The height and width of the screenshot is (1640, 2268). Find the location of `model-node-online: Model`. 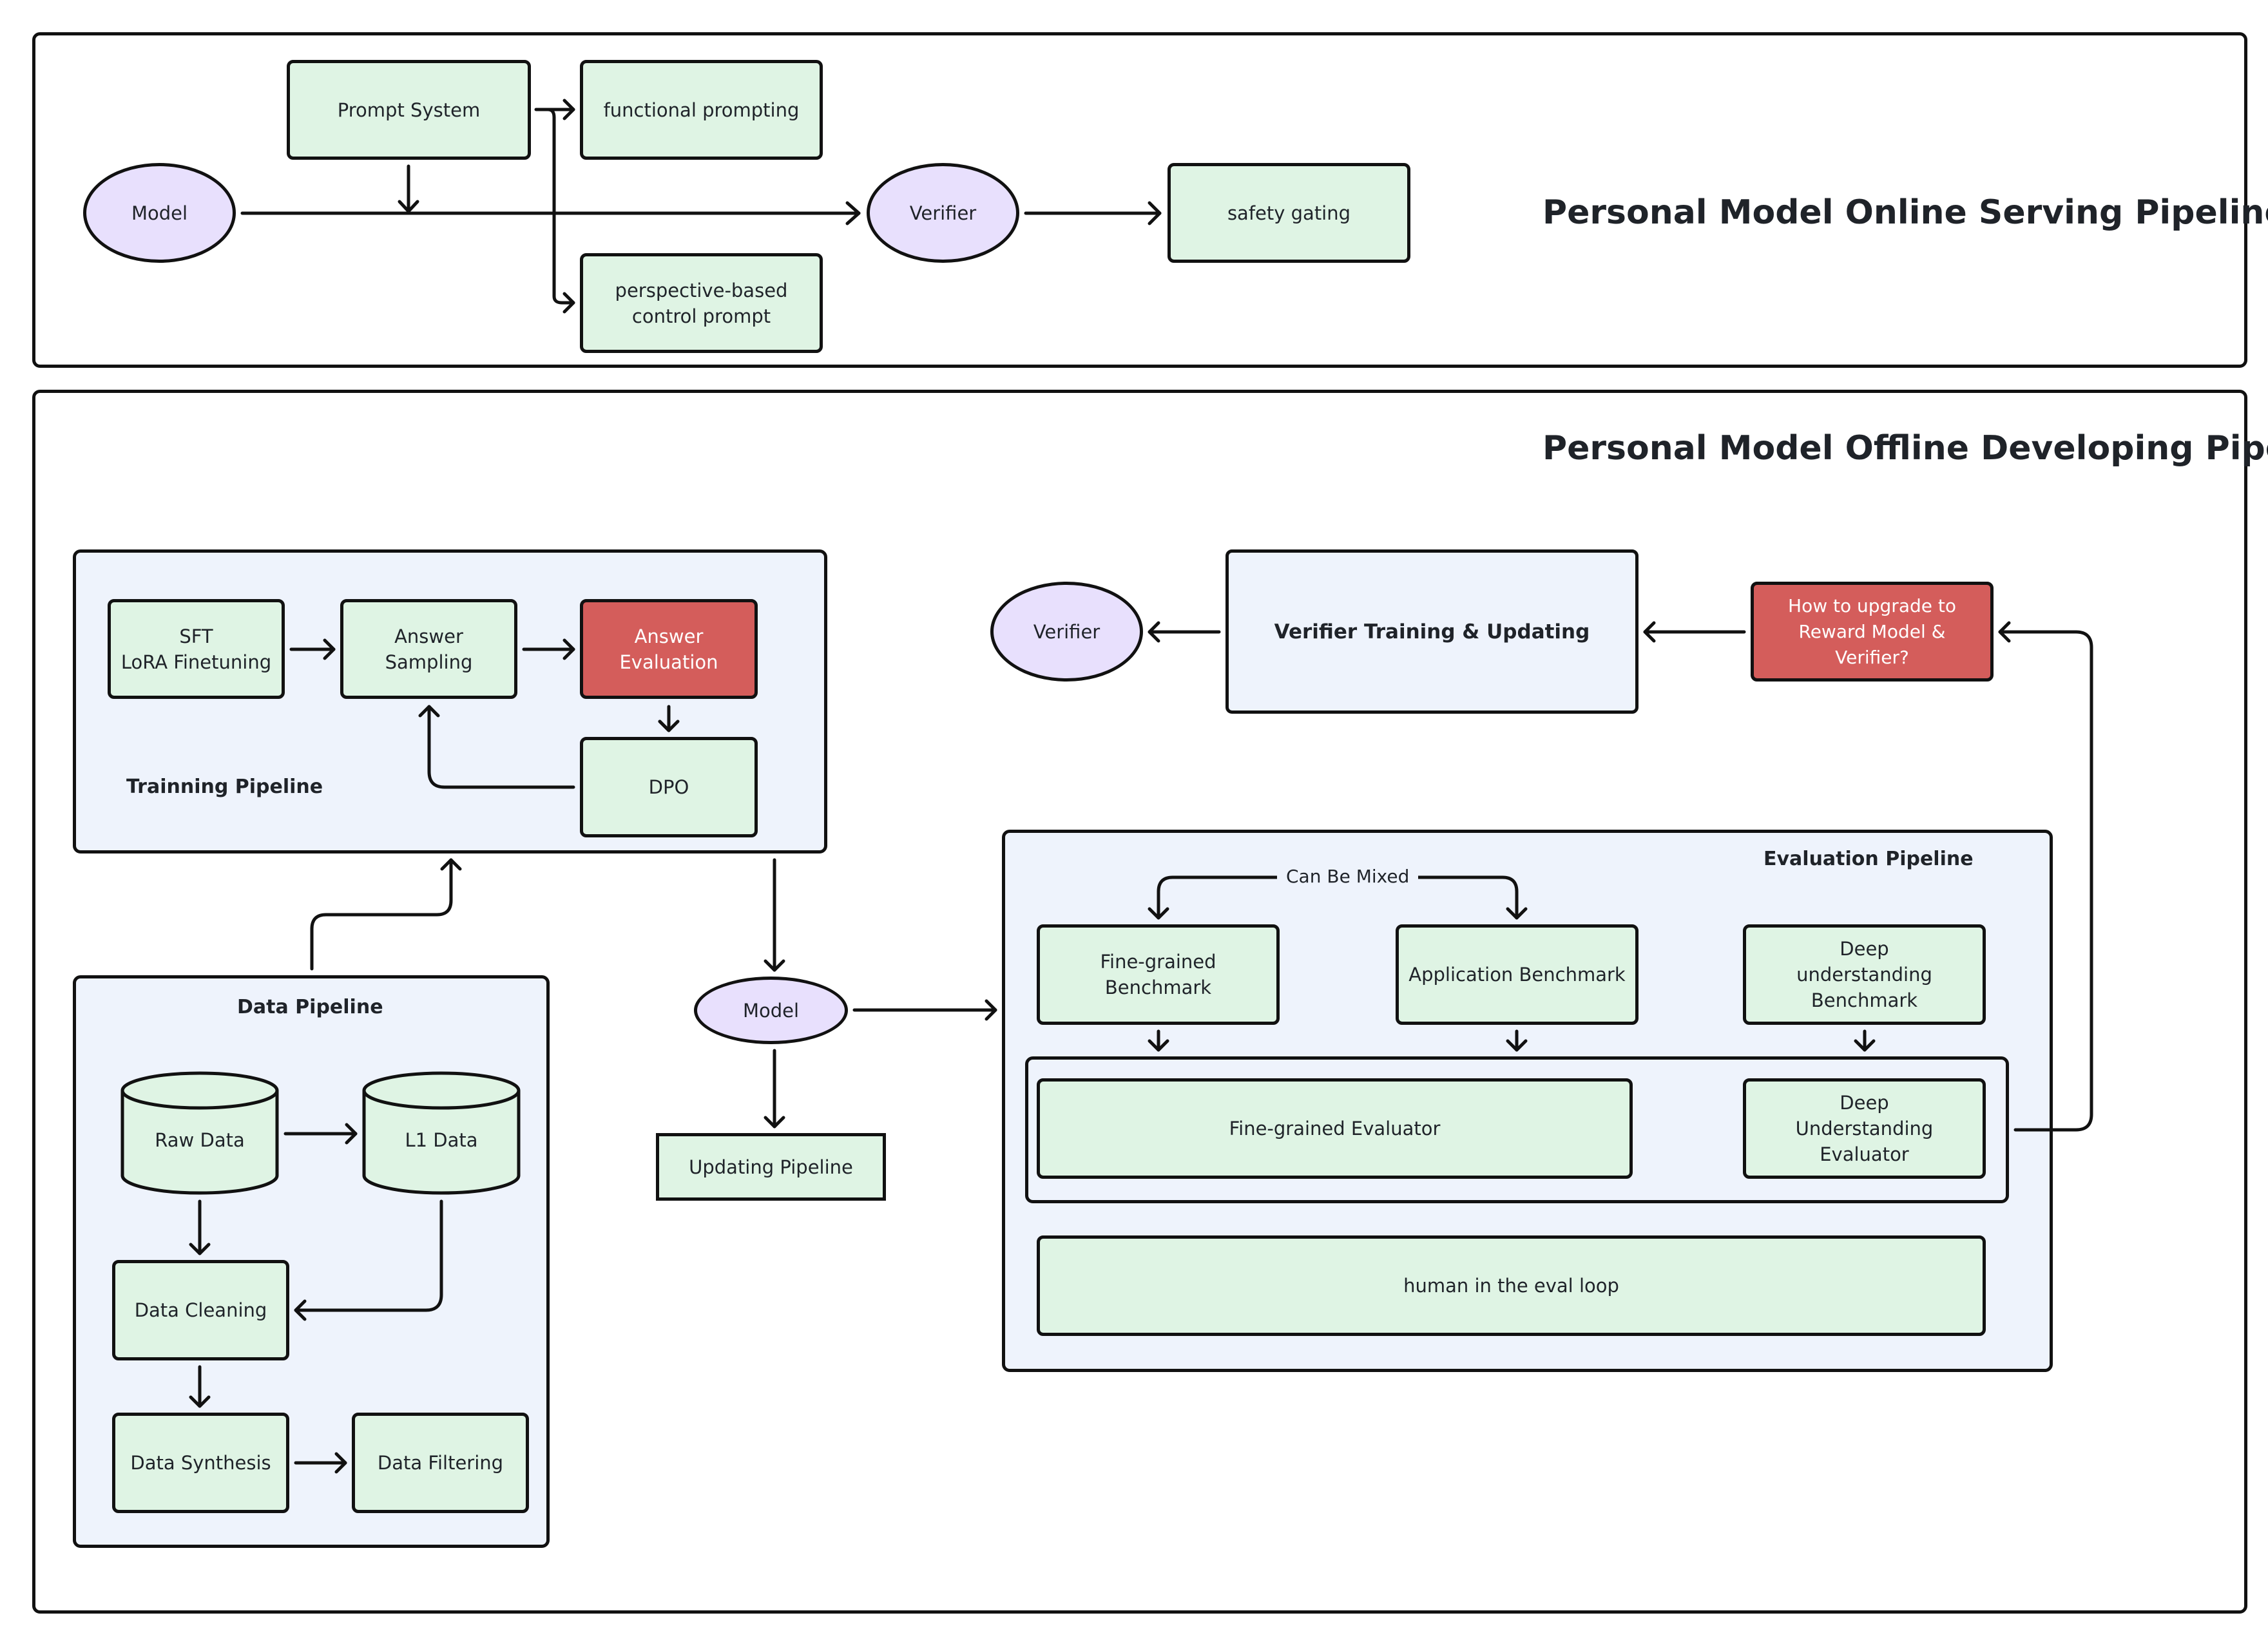

model-node-online: Model is located at coordinates (159, 213).